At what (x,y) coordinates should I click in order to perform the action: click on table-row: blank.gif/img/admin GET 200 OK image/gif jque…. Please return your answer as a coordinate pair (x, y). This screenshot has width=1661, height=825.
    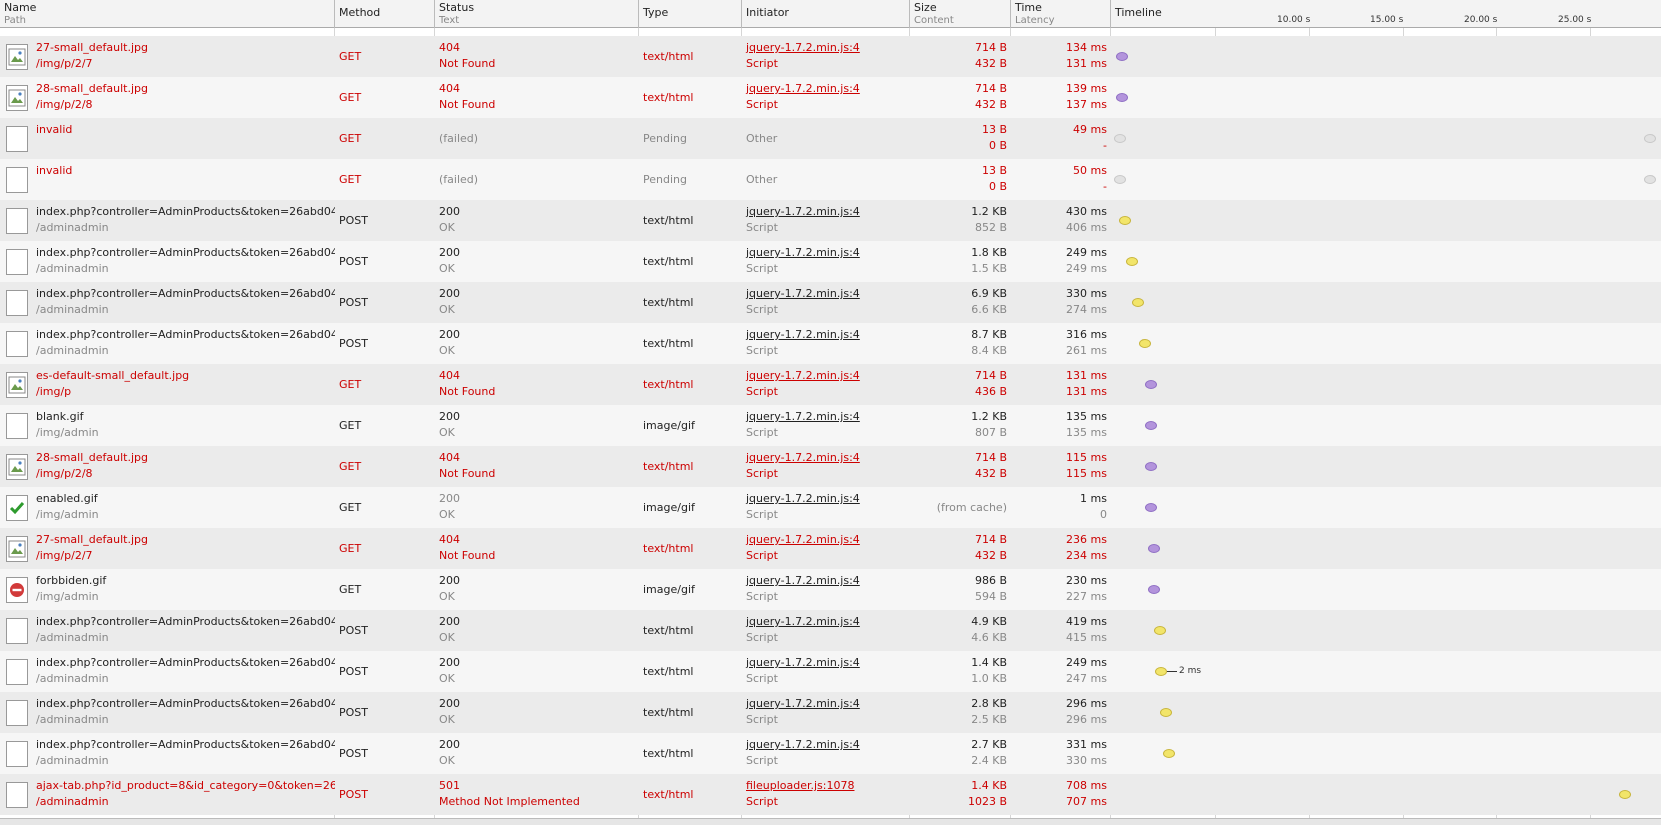
    Looking at the image, I should click on (830, 425).